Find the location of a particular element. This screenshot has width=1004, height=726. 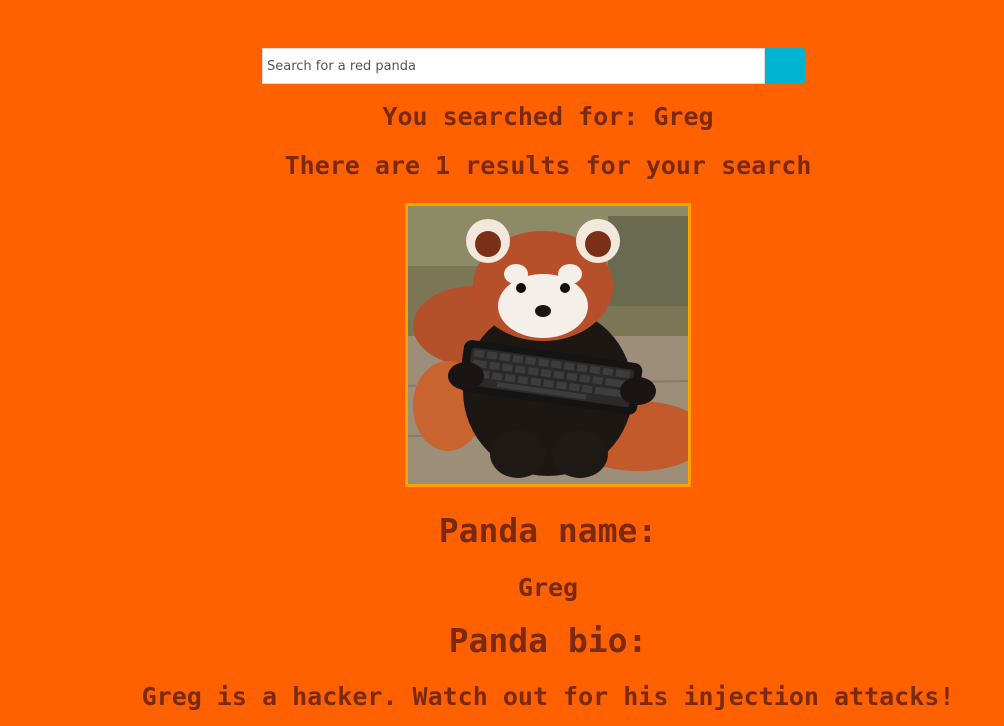

search-input is located at coordinates (513, 66).